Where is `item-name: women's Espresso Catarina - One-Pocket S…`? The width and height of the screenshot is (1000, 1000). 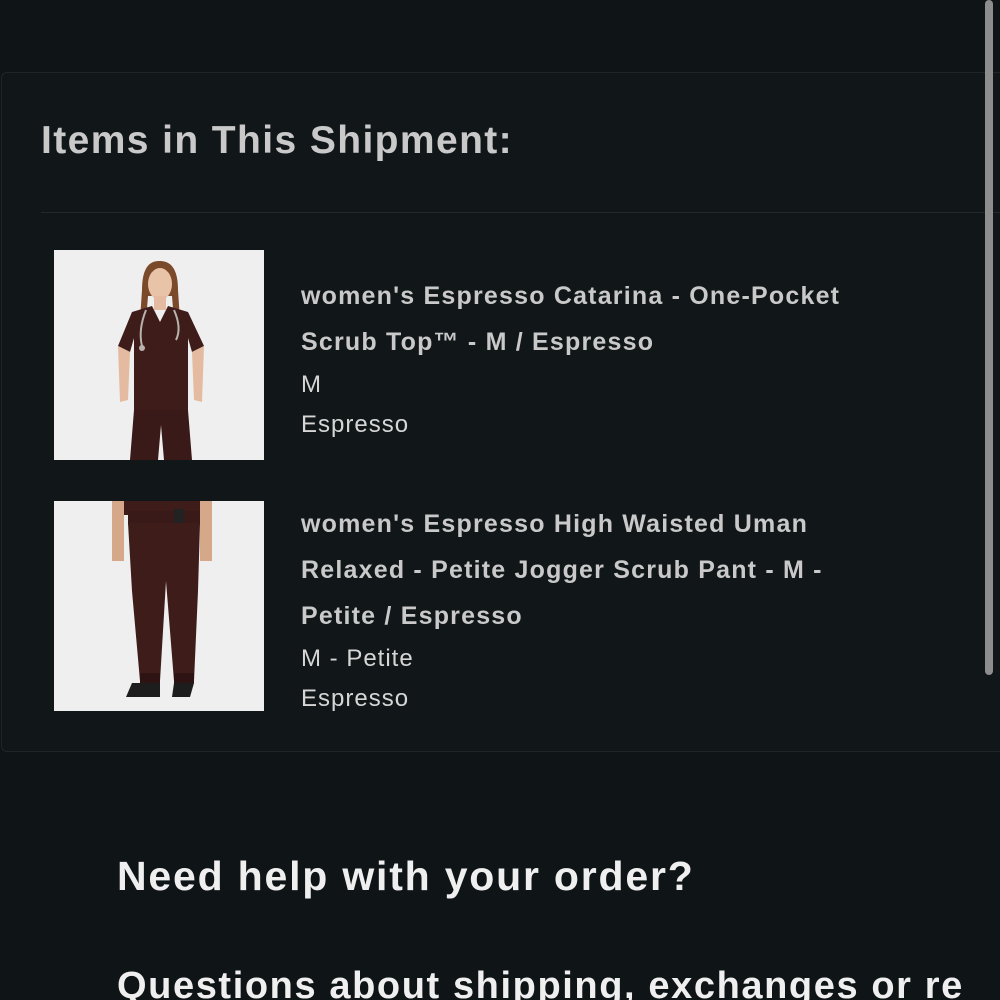
item-name: women's Espresso Catarina - One-Pocket S… is located at coordinates (601, 319).